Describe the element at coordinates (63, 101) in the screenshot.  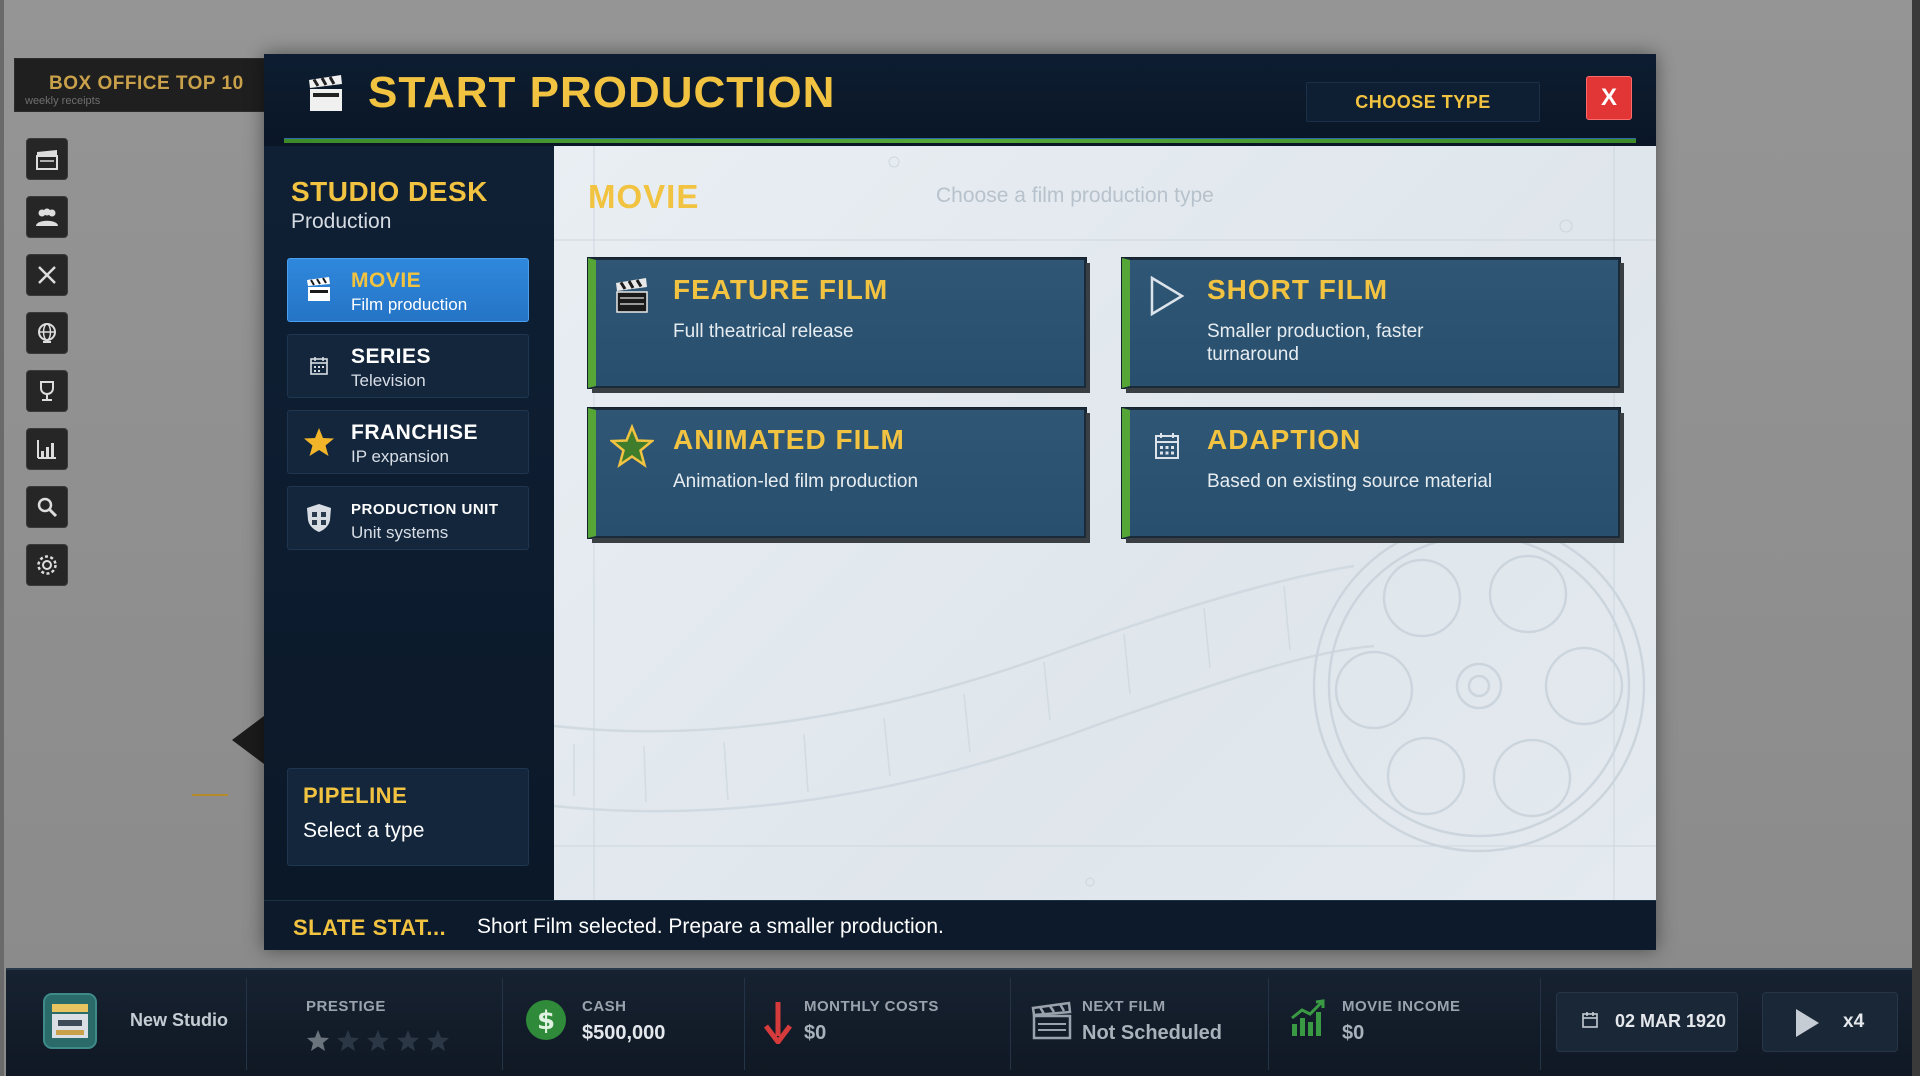
I see `box-office-subtitle: weekly receipts` at that location.